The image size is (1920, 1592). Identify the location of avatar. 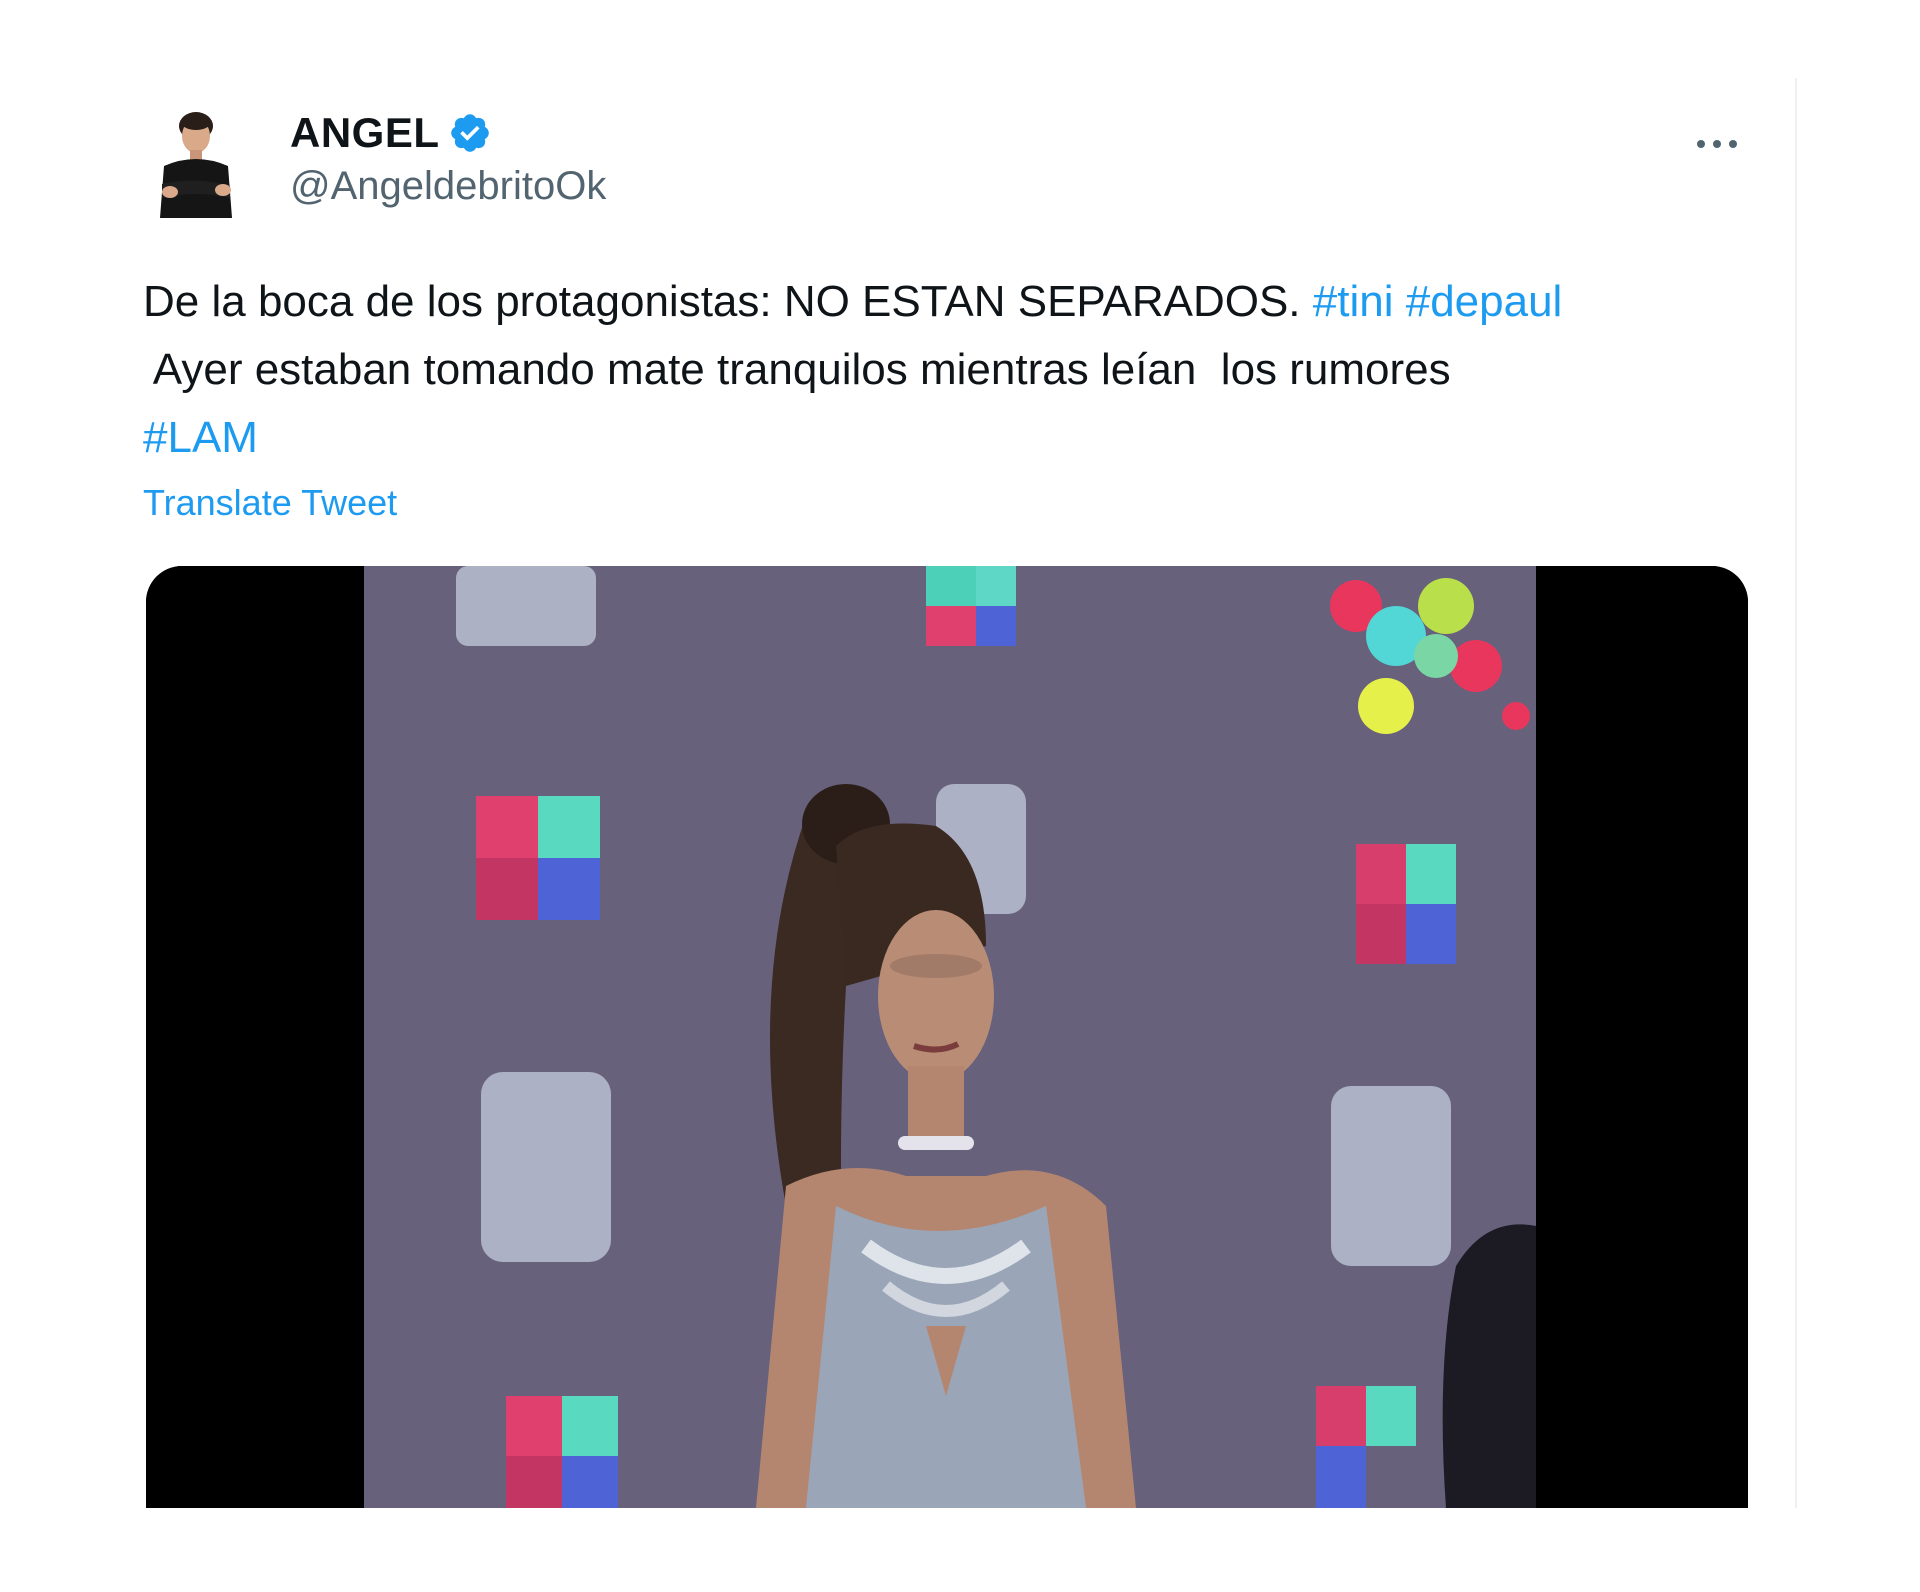
(196, 165).